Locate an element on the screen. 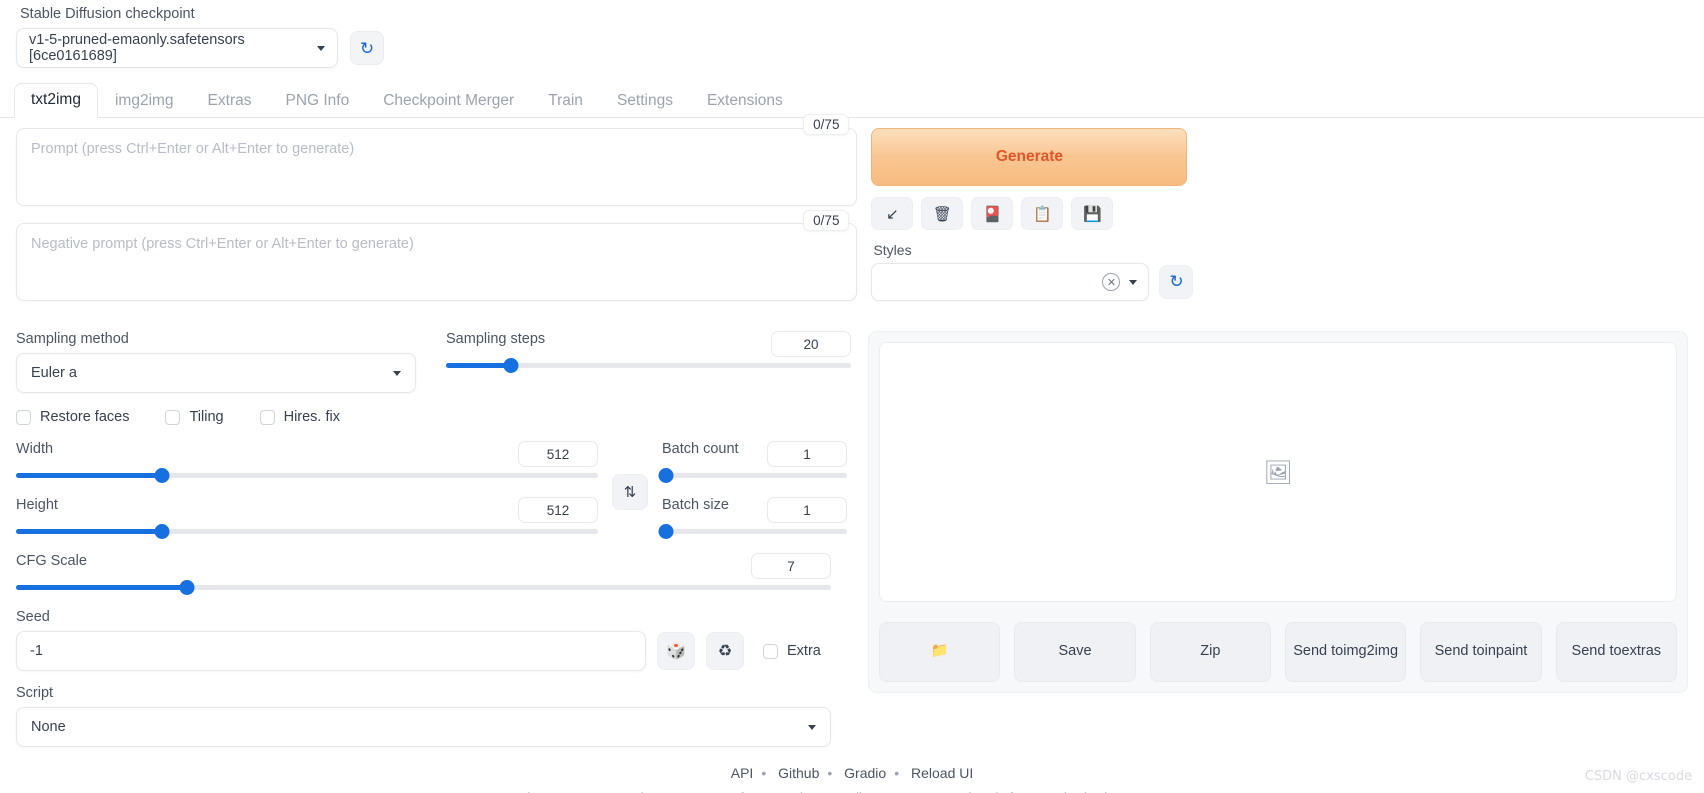  negative-prompt-token-counter: 0/75 is located at coordinates (826, 220).